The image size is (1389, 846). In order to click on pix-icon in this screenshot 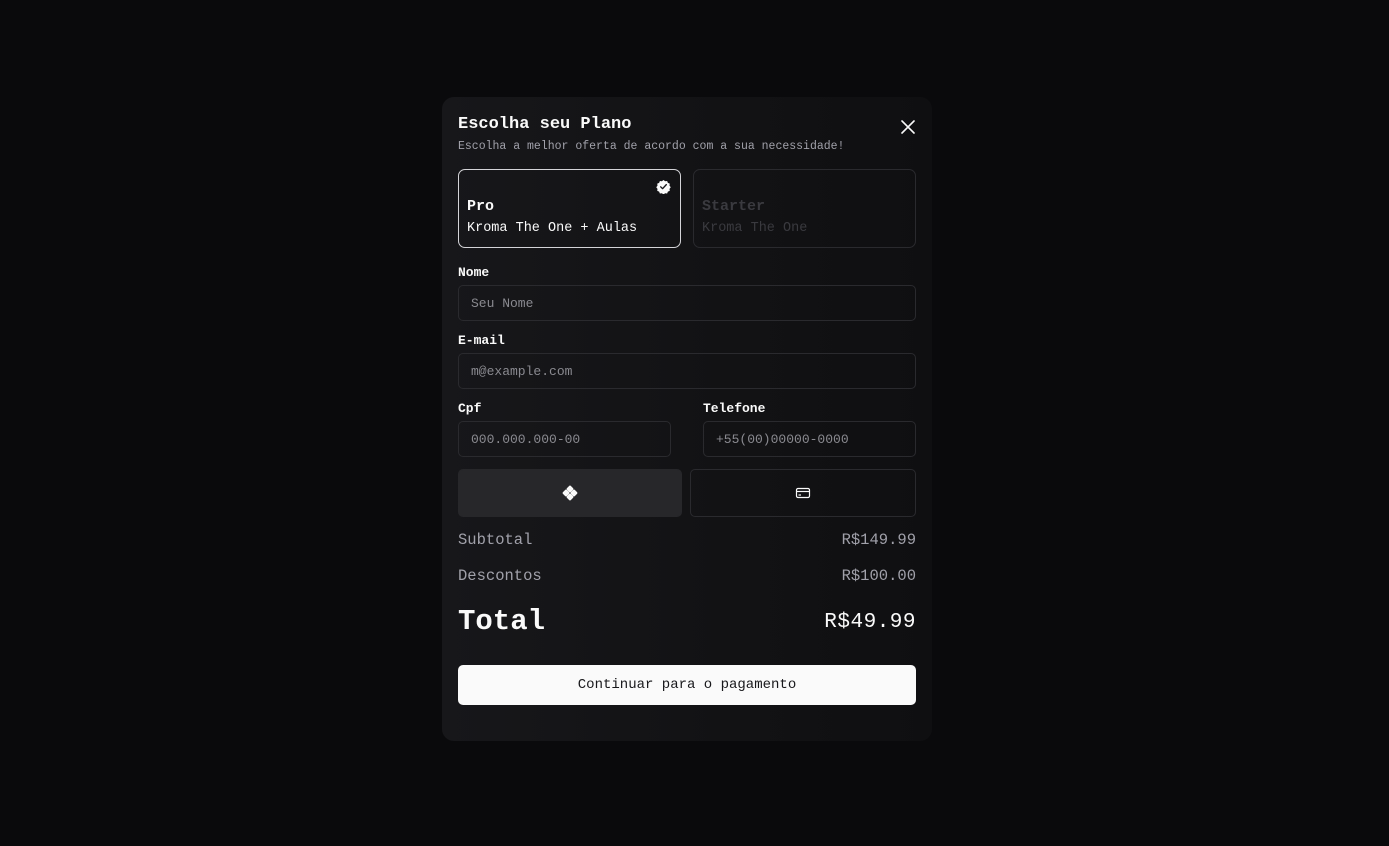, I will do `click(570, 493)`.